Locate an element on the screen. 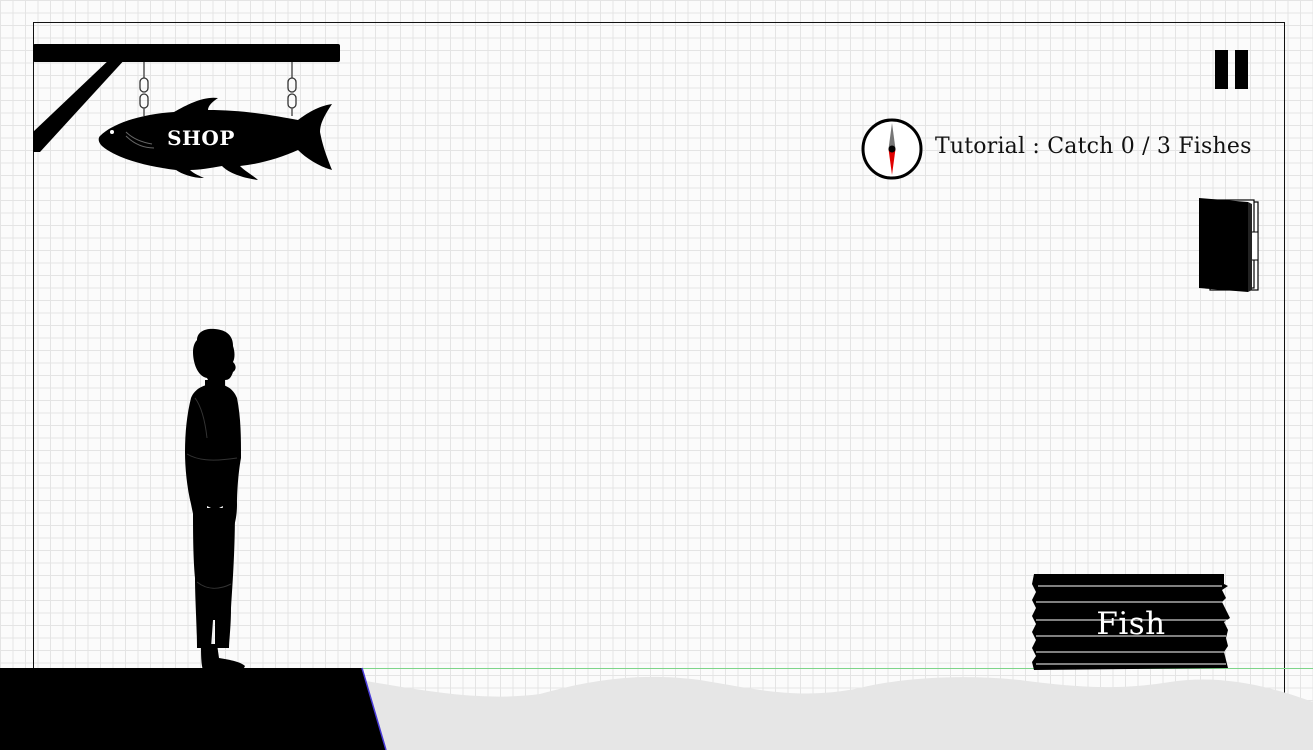  fish-button is located at coordinates (1131, 622).